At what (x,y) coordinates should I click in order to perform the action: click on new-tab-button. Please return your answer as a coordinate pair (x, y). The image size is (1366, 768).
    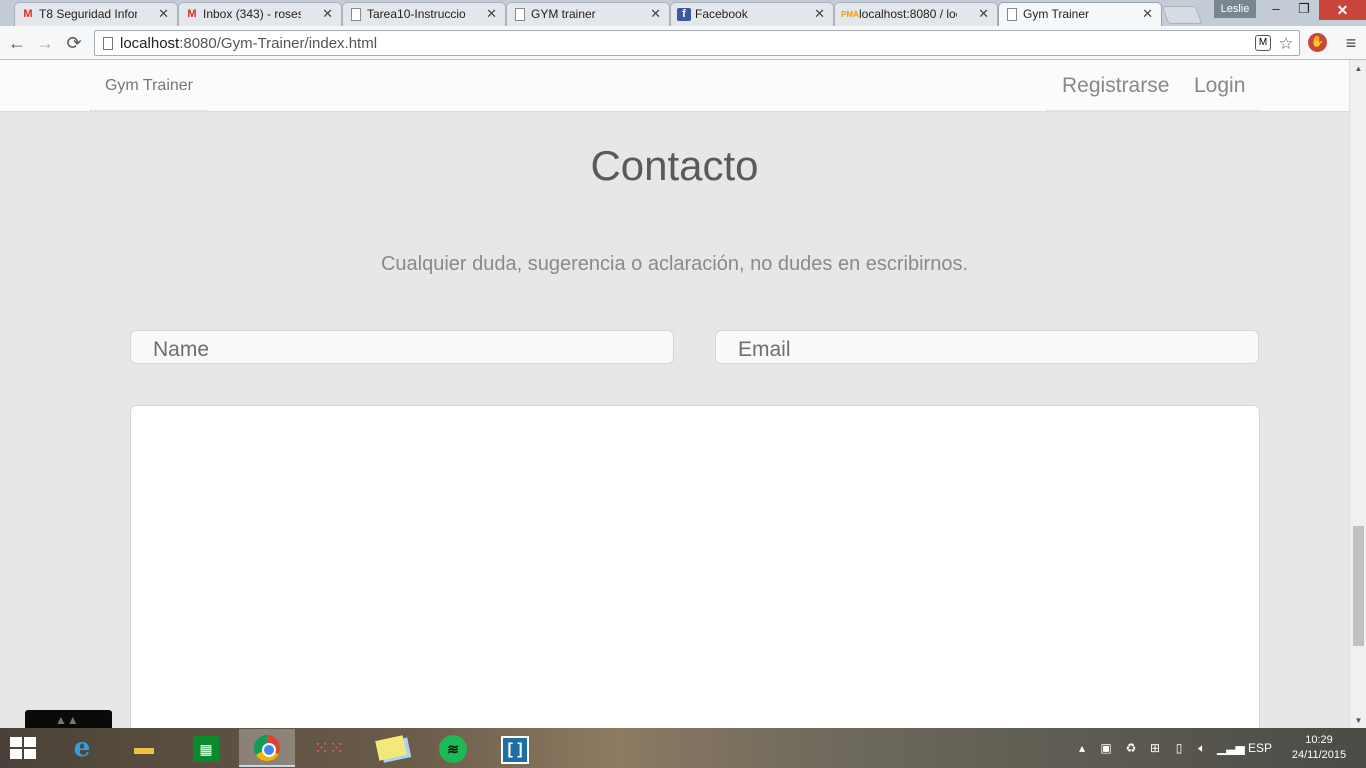
    Looking at the image, I should click on (1182, 15).